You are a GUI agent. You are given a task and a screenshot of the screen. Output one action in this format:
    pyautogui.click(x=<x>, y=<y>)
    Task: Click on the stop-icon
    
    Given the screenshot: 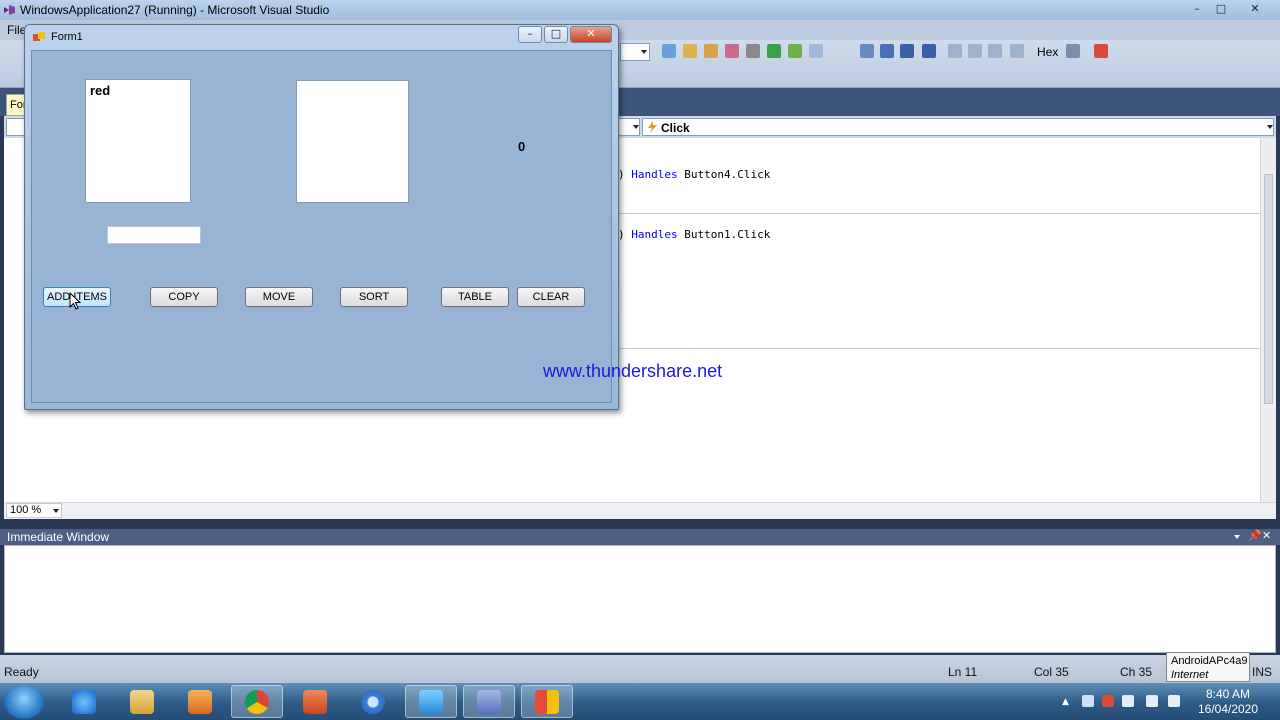 What is the action you would take?
    pyautogui.click(x=907, y=51)
    